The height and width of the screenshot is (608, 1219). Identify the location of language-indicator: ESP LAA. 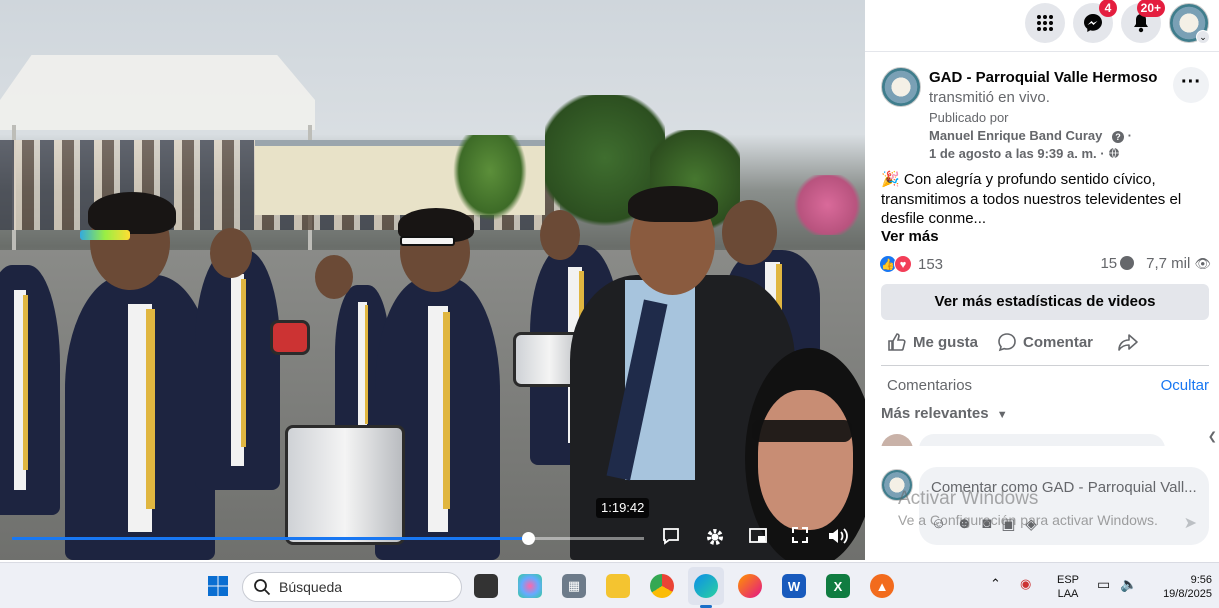
(1068, 587).